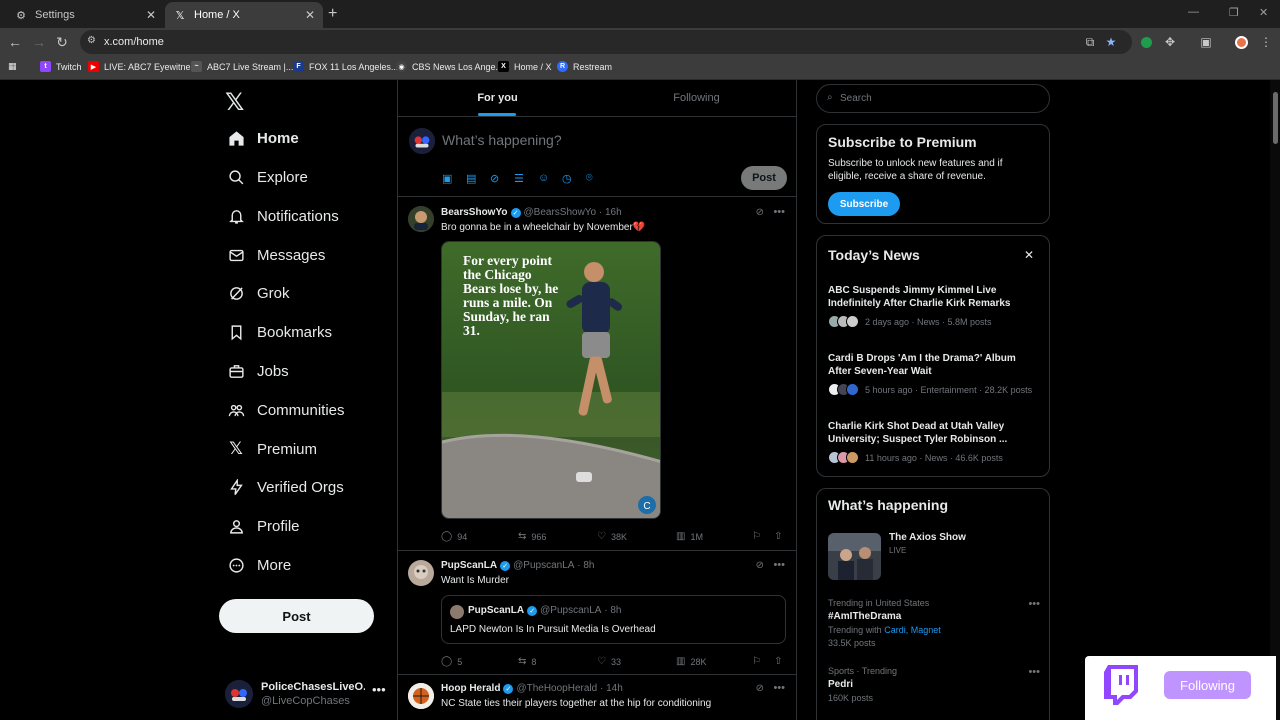  I want to click on site-info-icon: ⚙, so click(94, 42).